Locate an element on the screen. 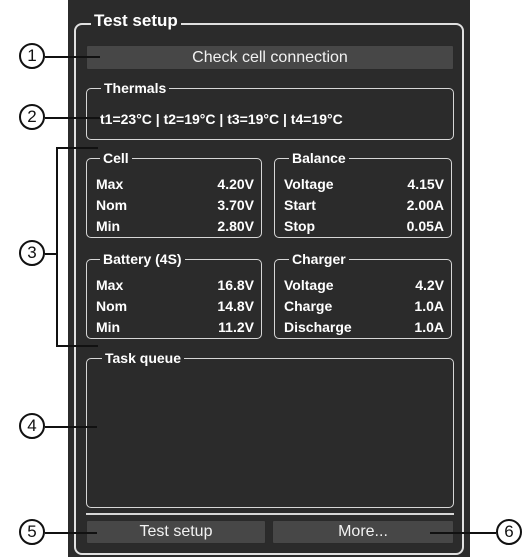 The height and width of the screenshot is (557, 529). balance-row-start: Start 2.00A is located at coordinates (364, 205).